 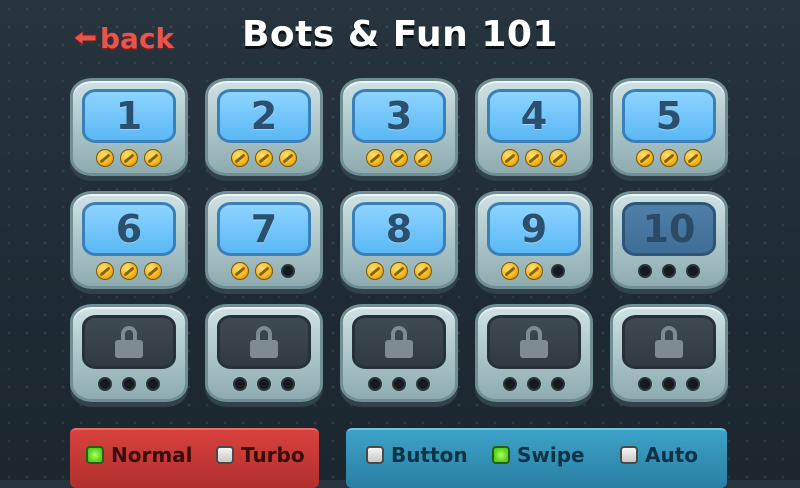 I want to click on level-screen: 6, so click(x=129, y=229).